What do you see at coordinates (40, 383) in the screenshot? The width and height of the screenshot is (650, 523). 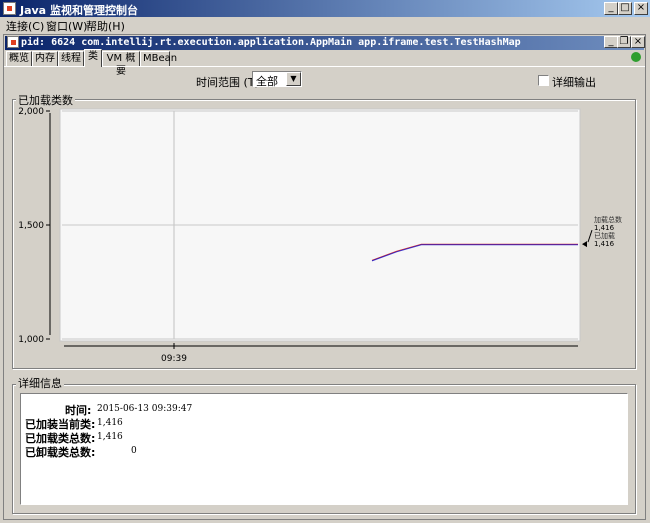 I see `details-title: 详细信息` at bounding box center [40, 383].